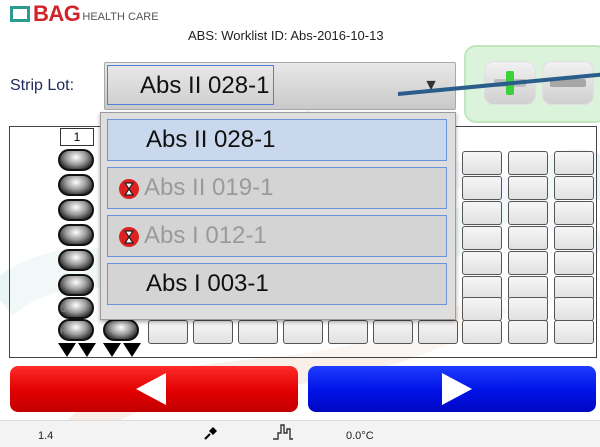 The image size is (600, 447). What do you see at coordinates (77, 137) in the screenshot?
I see `strip-number: 1` at bounding box center [77, 137].